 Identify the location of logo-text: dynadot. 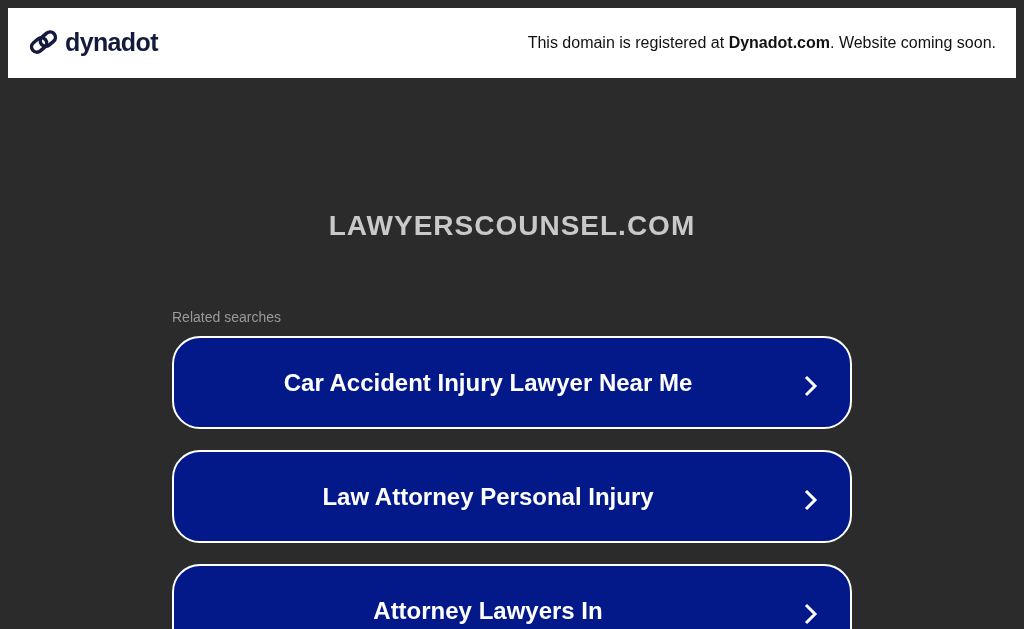
(111, 43).